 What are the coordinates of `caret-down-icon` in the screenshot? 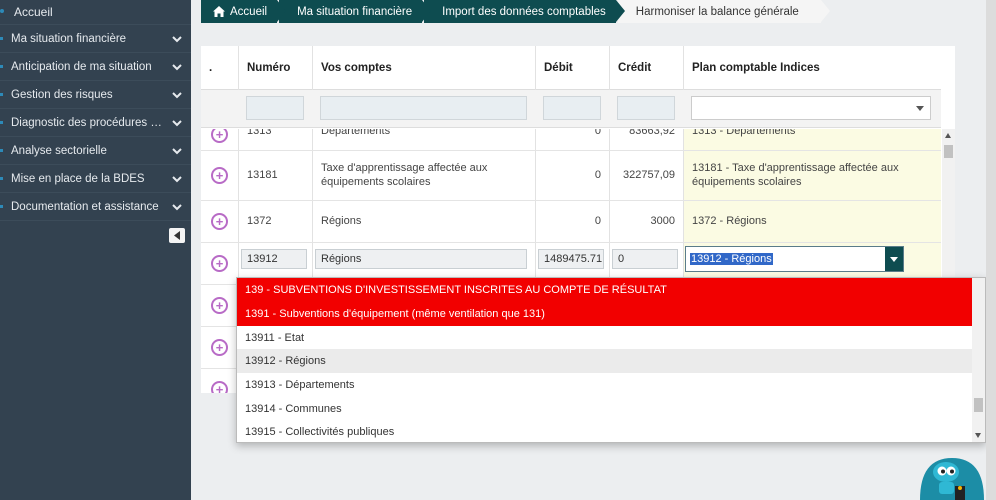 It's located at (920, 108).